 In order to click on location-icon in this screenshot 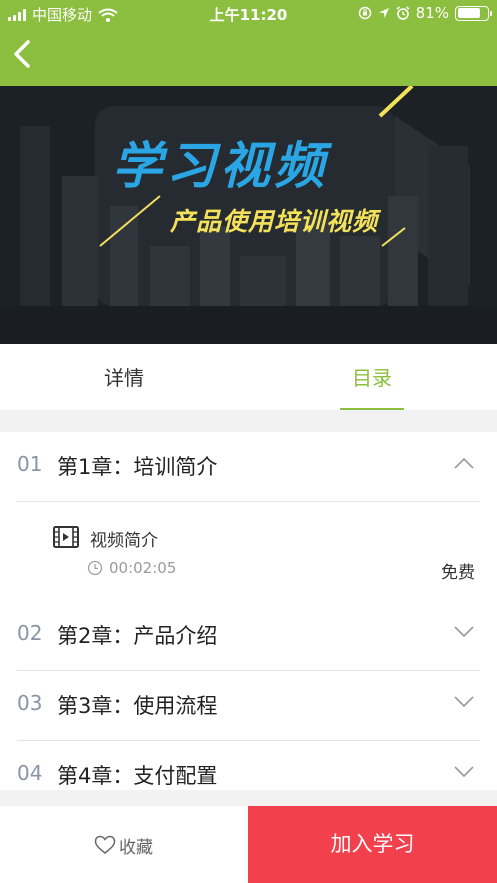, I will do `click(383, 13)`.